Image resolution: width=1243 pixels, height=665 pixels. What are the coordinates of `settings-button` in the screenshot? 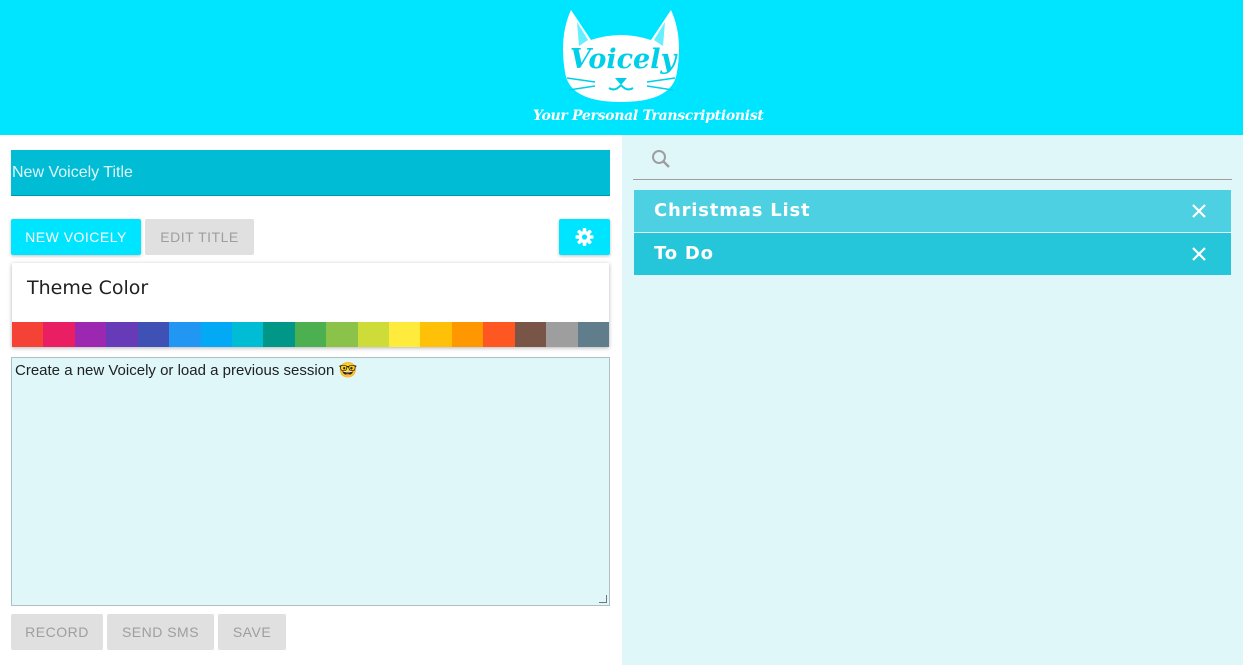 It's located at (584, 237).